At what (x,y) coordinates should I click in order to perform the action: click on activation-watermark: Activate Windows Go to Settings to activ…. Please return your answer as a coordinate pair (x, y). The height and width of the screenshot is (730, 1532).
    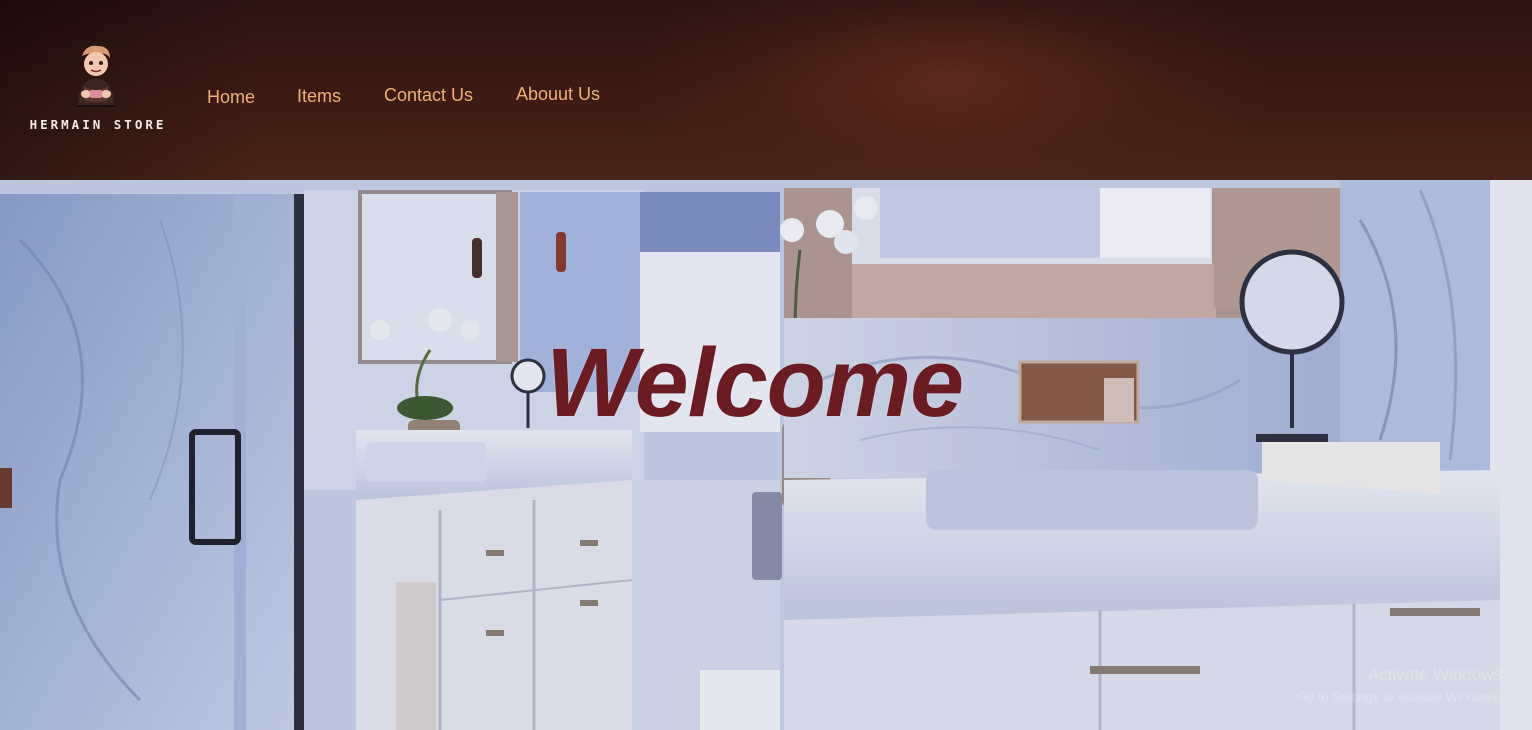
    Looking at the image, I should click on (1399, 686).